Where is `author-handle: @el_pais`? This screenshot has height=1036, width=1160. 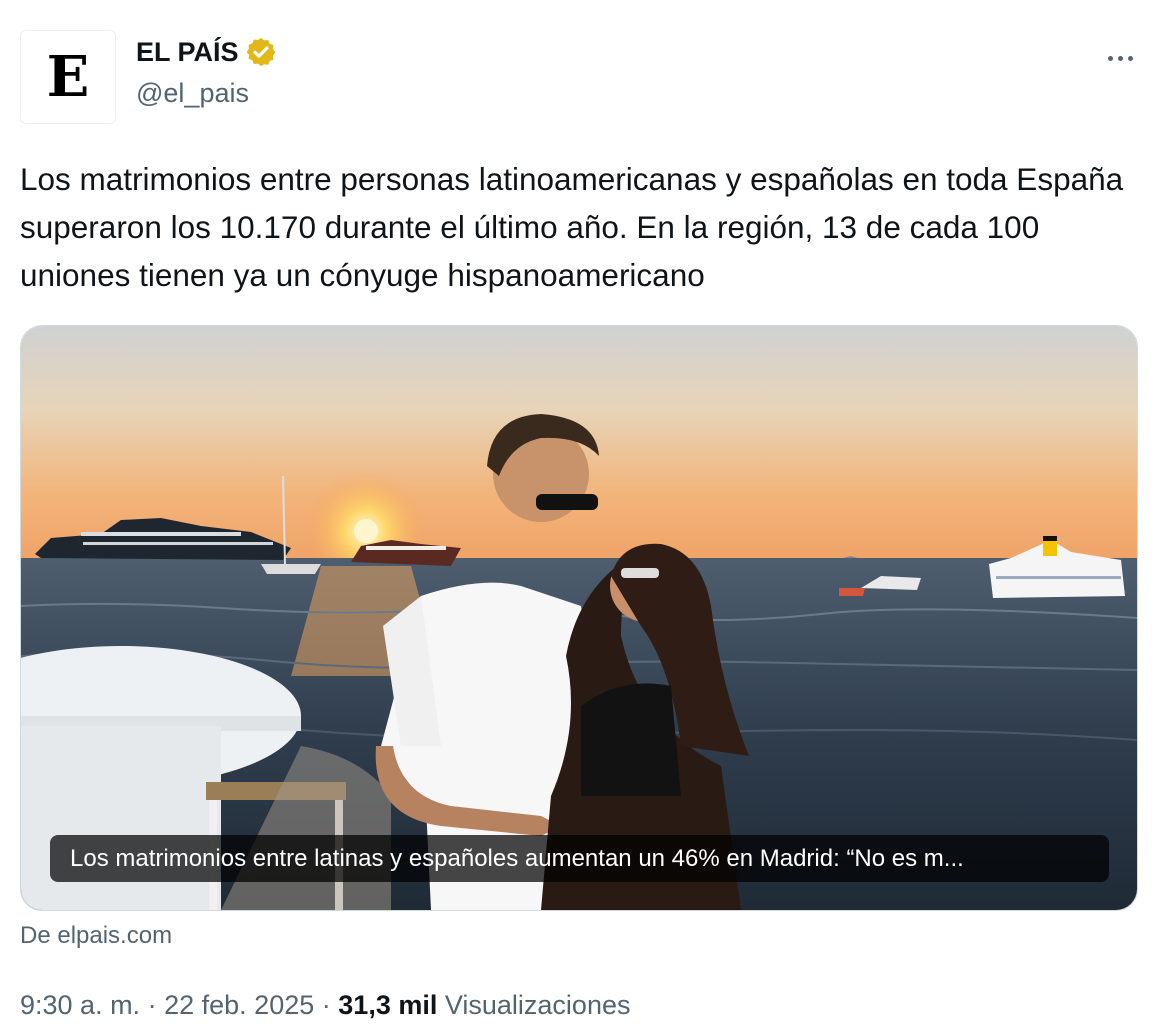 author-handle: @el_pais is located at coordinates (192, 93).